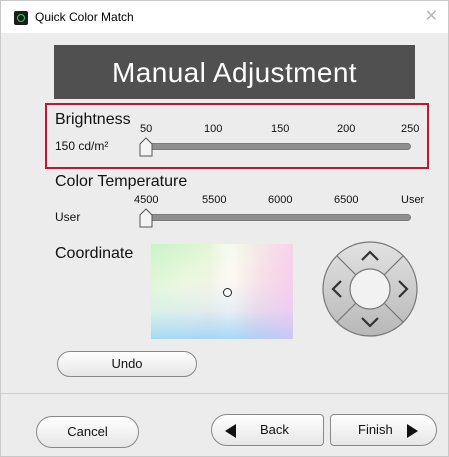  What do you see at coordinates (94, 253) in the screenshot?
I see `coordinate-label: Coordinate` at bounding box center [94, 253].